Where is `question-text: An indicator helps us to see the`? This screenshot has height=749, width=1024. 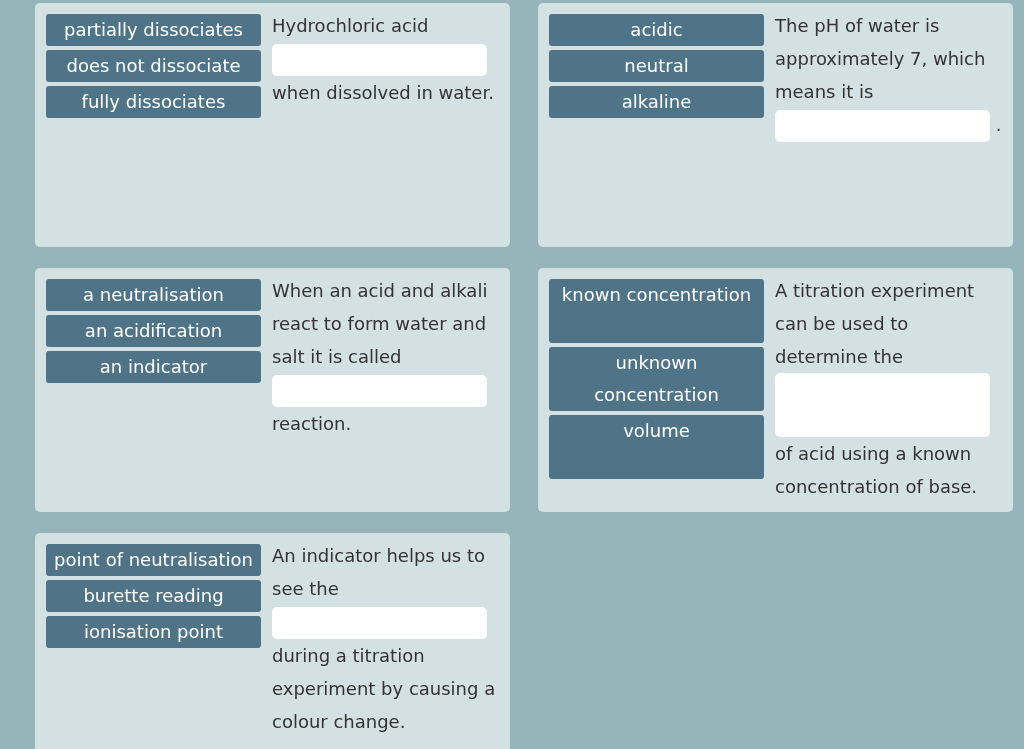
question-text: An indicator helps us to see the is located at coordinates (378, 572).